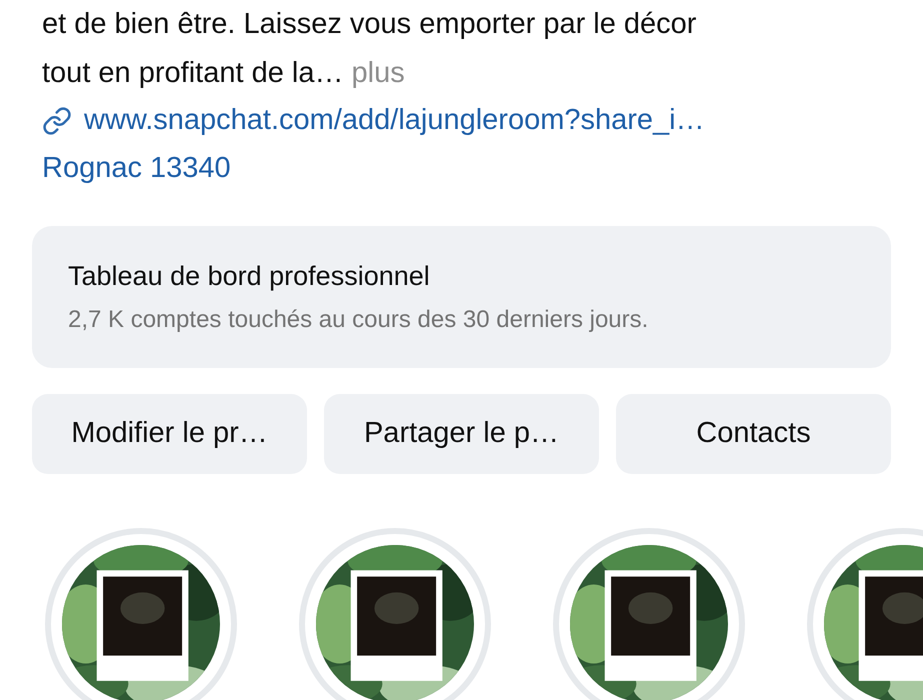 Image resolution: width=923 pixels, height=700 pixels. What do you see at coordinates (57, 121) in the screenshot?
I see `link-icon` at bounding box center [57, 121].